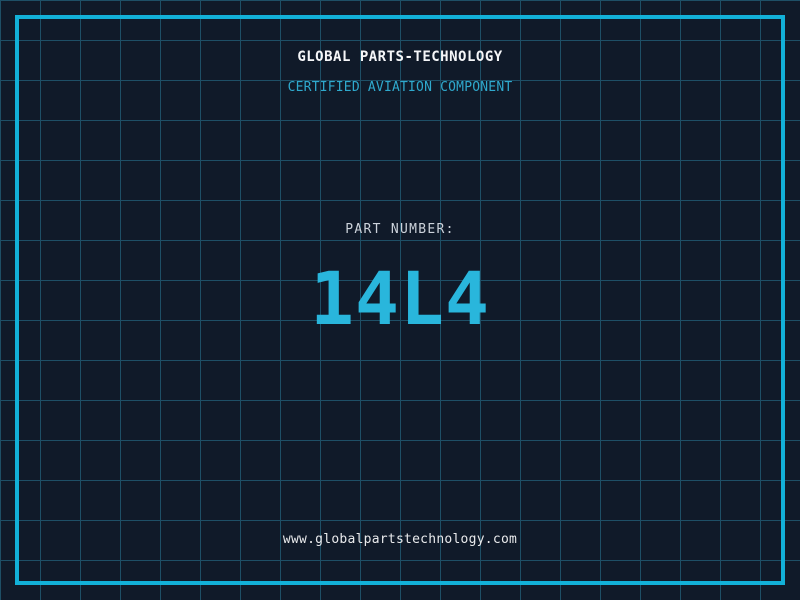 This screenshot has height=600, width=800. Describe the element at coordinates (400, 299) in the screenshot. I see `part-number-value: 14L4` at that location.